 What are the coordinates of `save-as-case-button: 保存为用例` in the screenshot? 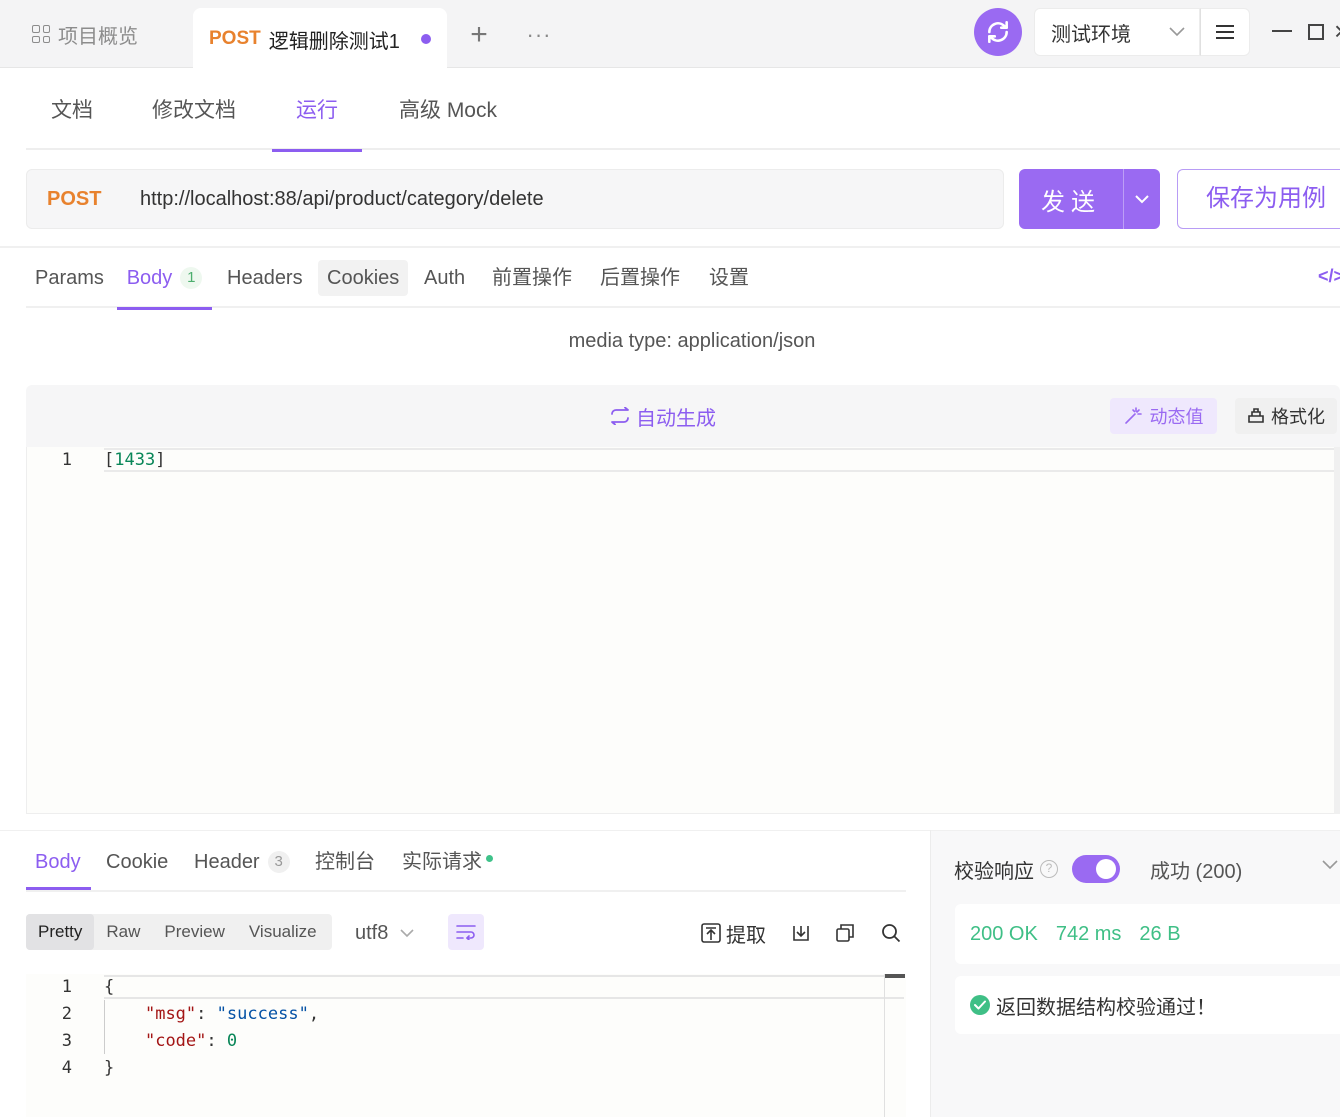 It's located at (1258, 199).